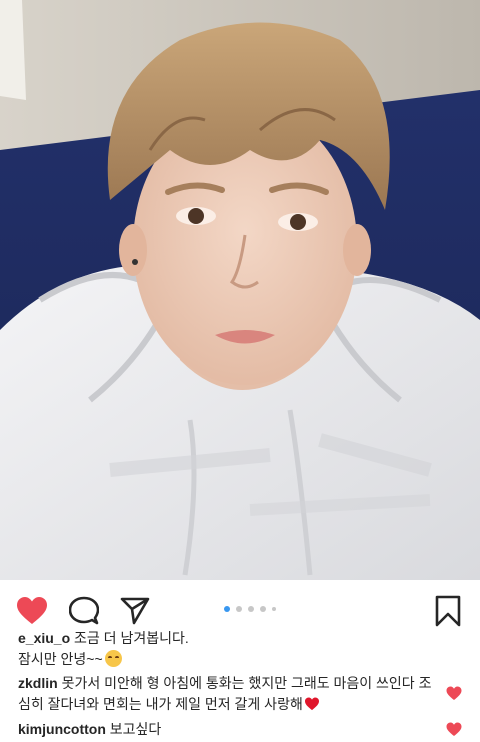 The image size is (480, 742). What do you see at coordinates (228, 729) in the screenshot?
I see `comment-item: kimjuncotton 보고싶다` at bounding box center [228, 729].